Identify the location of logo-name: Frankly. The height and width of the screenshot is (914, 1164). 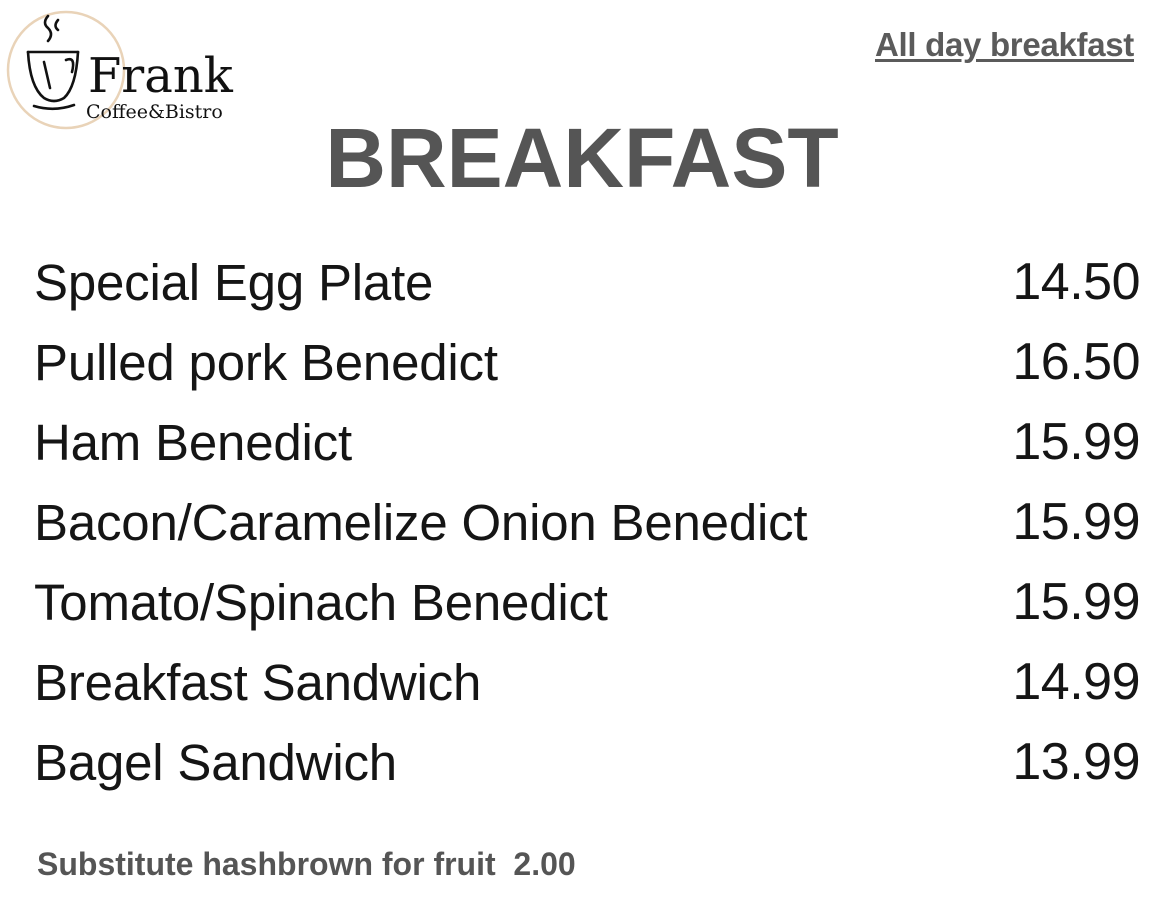
(161, 76).